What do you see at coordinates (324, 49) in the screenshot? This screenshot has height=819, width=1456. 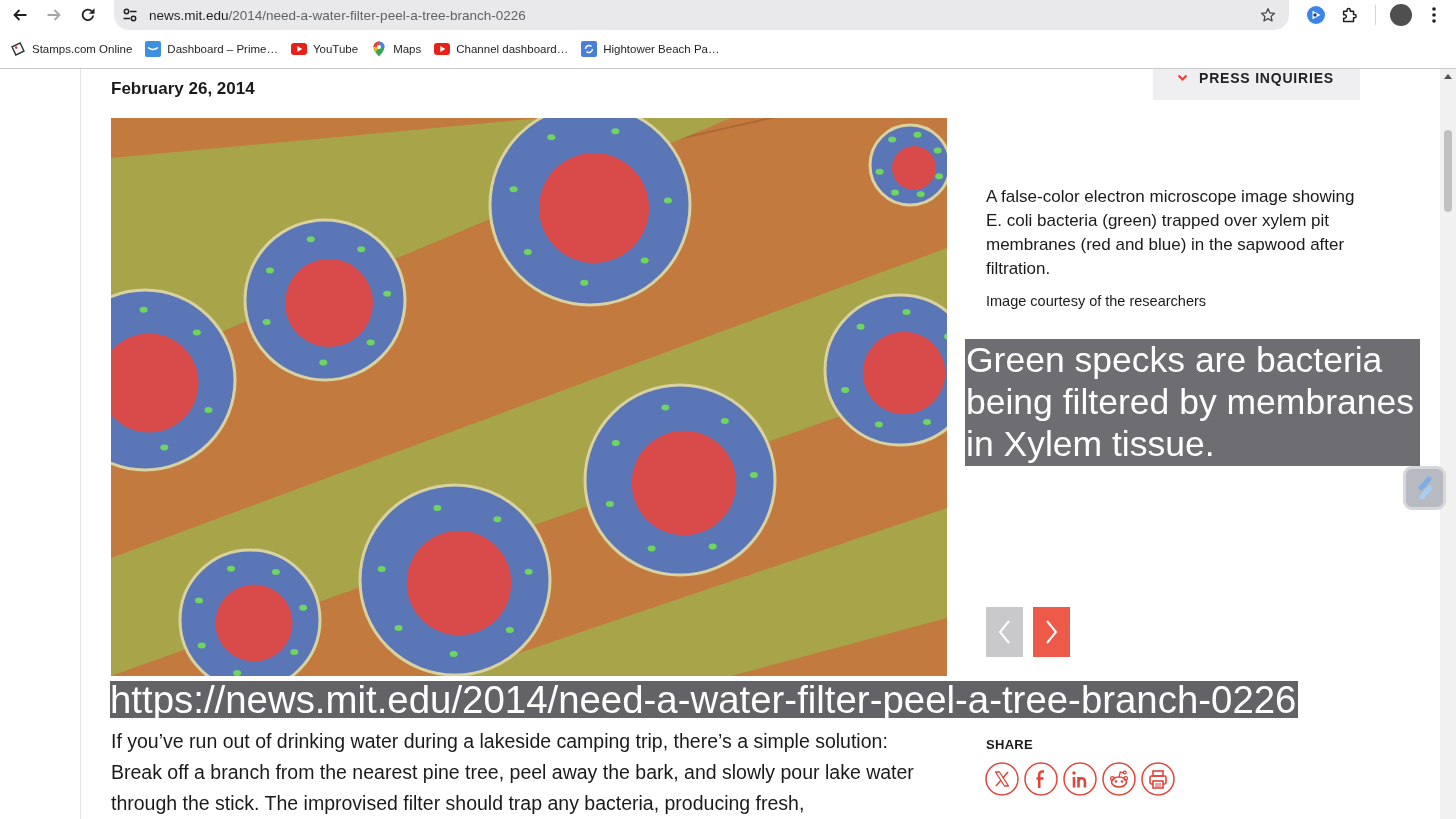 I see `bookmark-item: YouTube` at bounding box center [324, 49].